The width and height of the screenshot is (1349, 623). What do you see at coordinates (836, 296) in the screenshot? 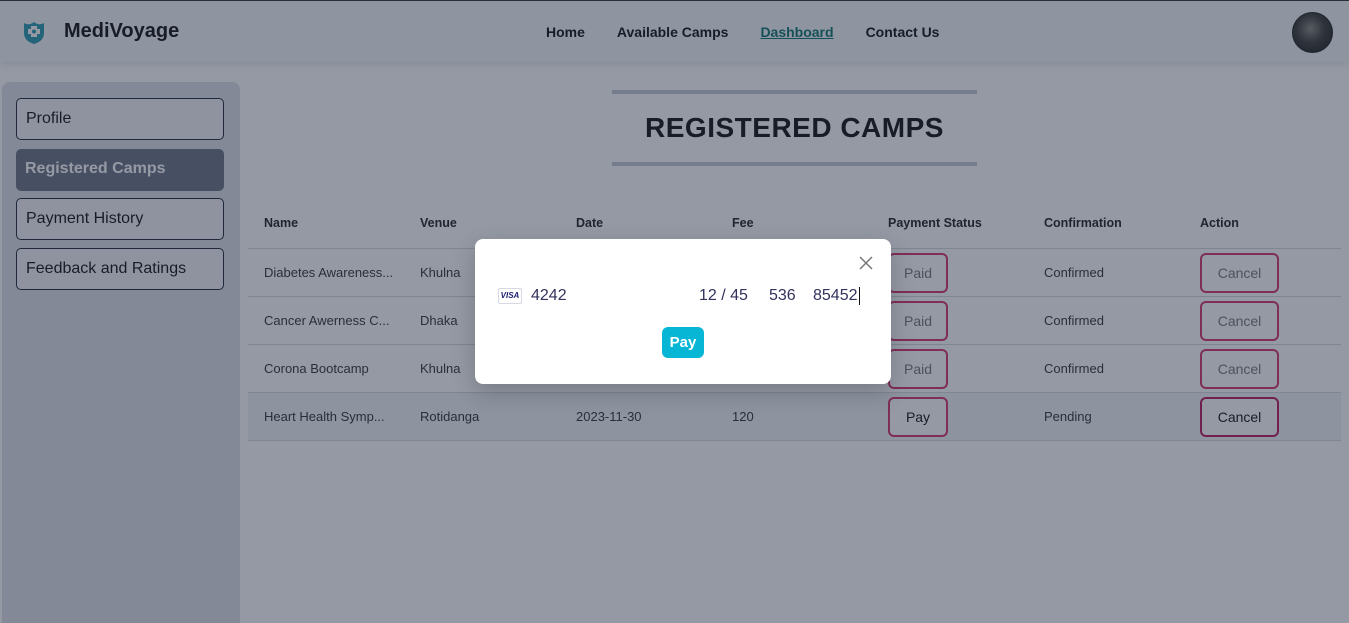
I see `card-zip-field: 85452` at bounding box center [836, 296].